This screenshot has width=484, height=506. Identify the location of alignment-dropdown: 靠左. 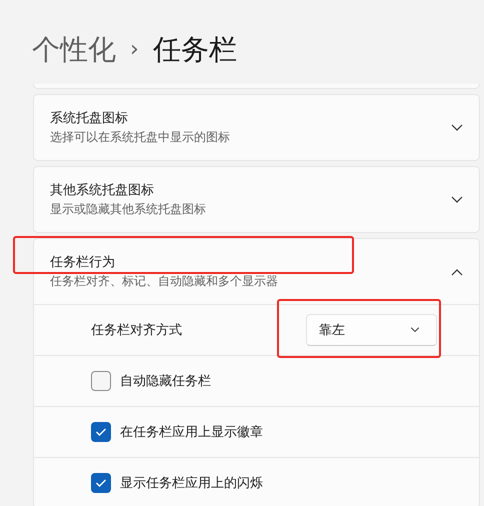
(371, 330).